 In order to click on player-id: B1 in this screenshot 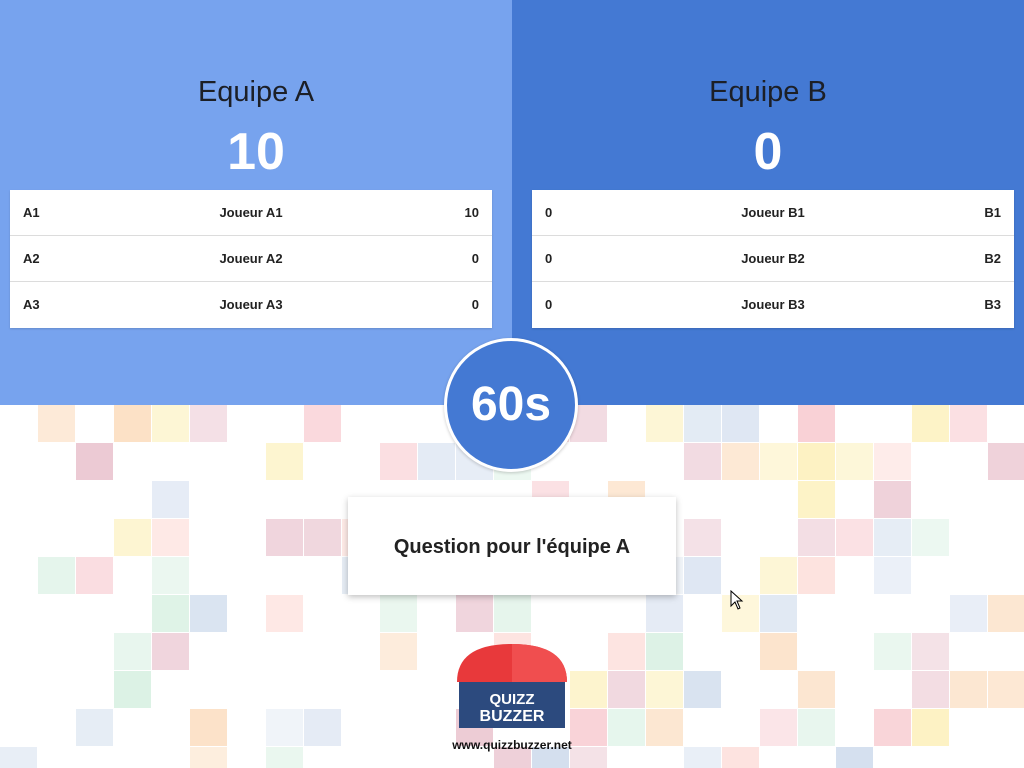, I will do `click(992, 212)`.